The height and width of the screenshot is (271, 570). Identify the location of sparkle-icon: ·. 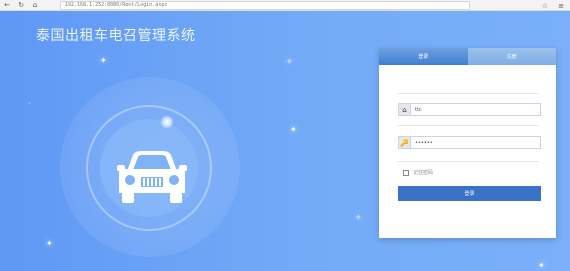
(29, 103).